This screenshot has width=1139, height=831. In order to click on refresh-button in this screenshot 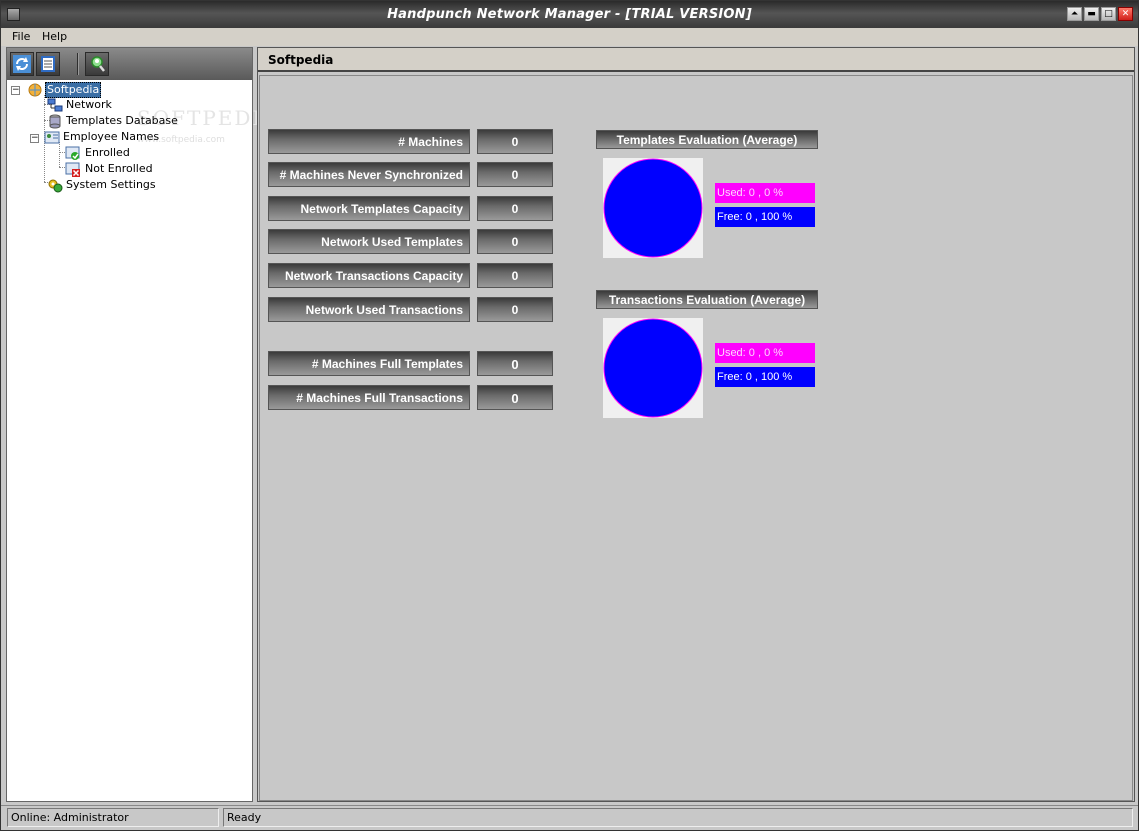, I will do `click(22, 64)`.